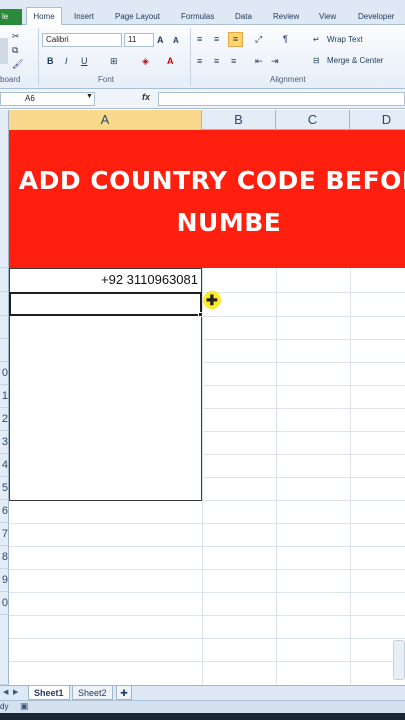  What do you see at coordinates (202, 706) in the screenshot?
I see `status-bar: dy ▣` at bounding box center [202, 706].